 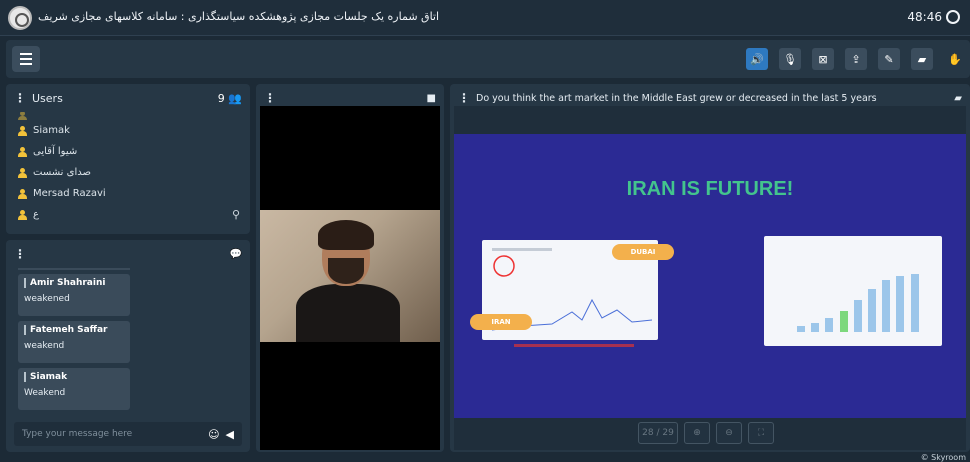 I want to click on chat-message: Fatemeh Saffar weakend, so click(x=74, y=342).